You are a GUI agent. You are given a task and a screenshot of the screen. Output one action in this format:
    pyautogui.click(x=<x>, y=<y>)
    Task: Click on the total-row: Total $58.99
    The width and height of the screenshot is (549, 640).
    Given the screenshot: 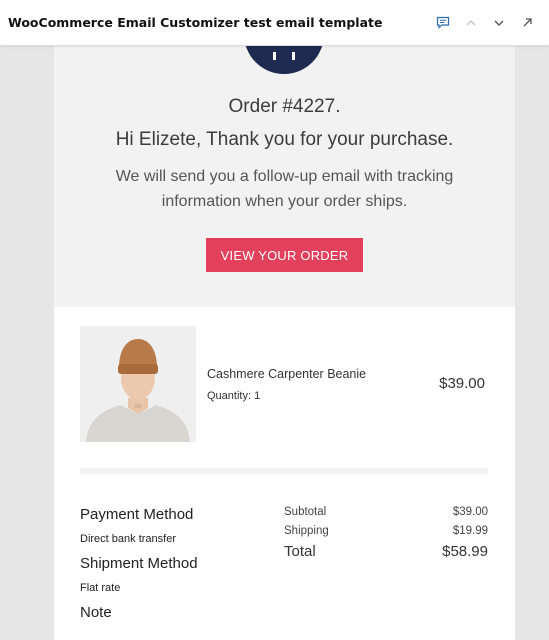 What is the action you would take?
    pyautogui.click(x=386, y=551)
    